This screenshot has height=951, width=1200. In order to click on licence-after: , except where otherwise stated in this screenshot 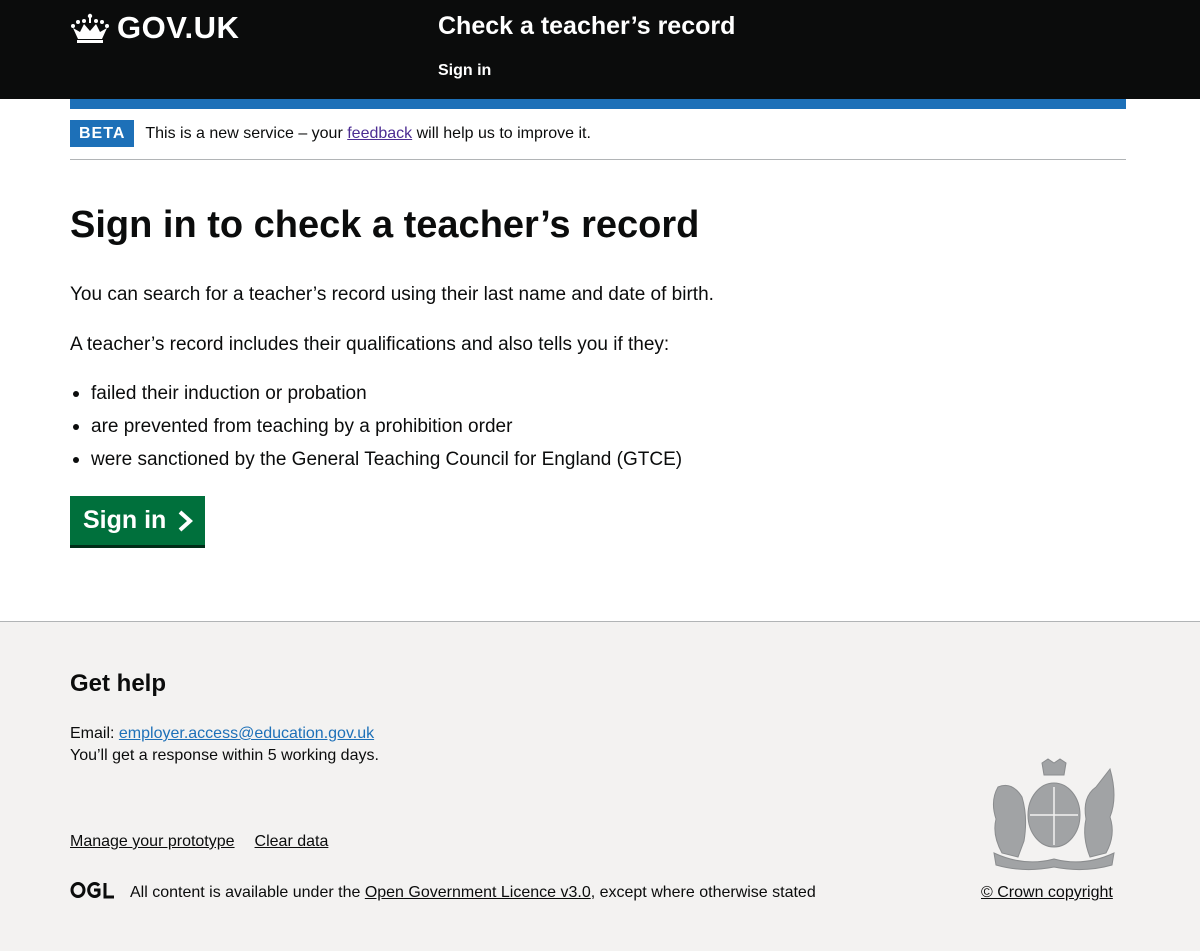, I will do `click(703, 892)`.